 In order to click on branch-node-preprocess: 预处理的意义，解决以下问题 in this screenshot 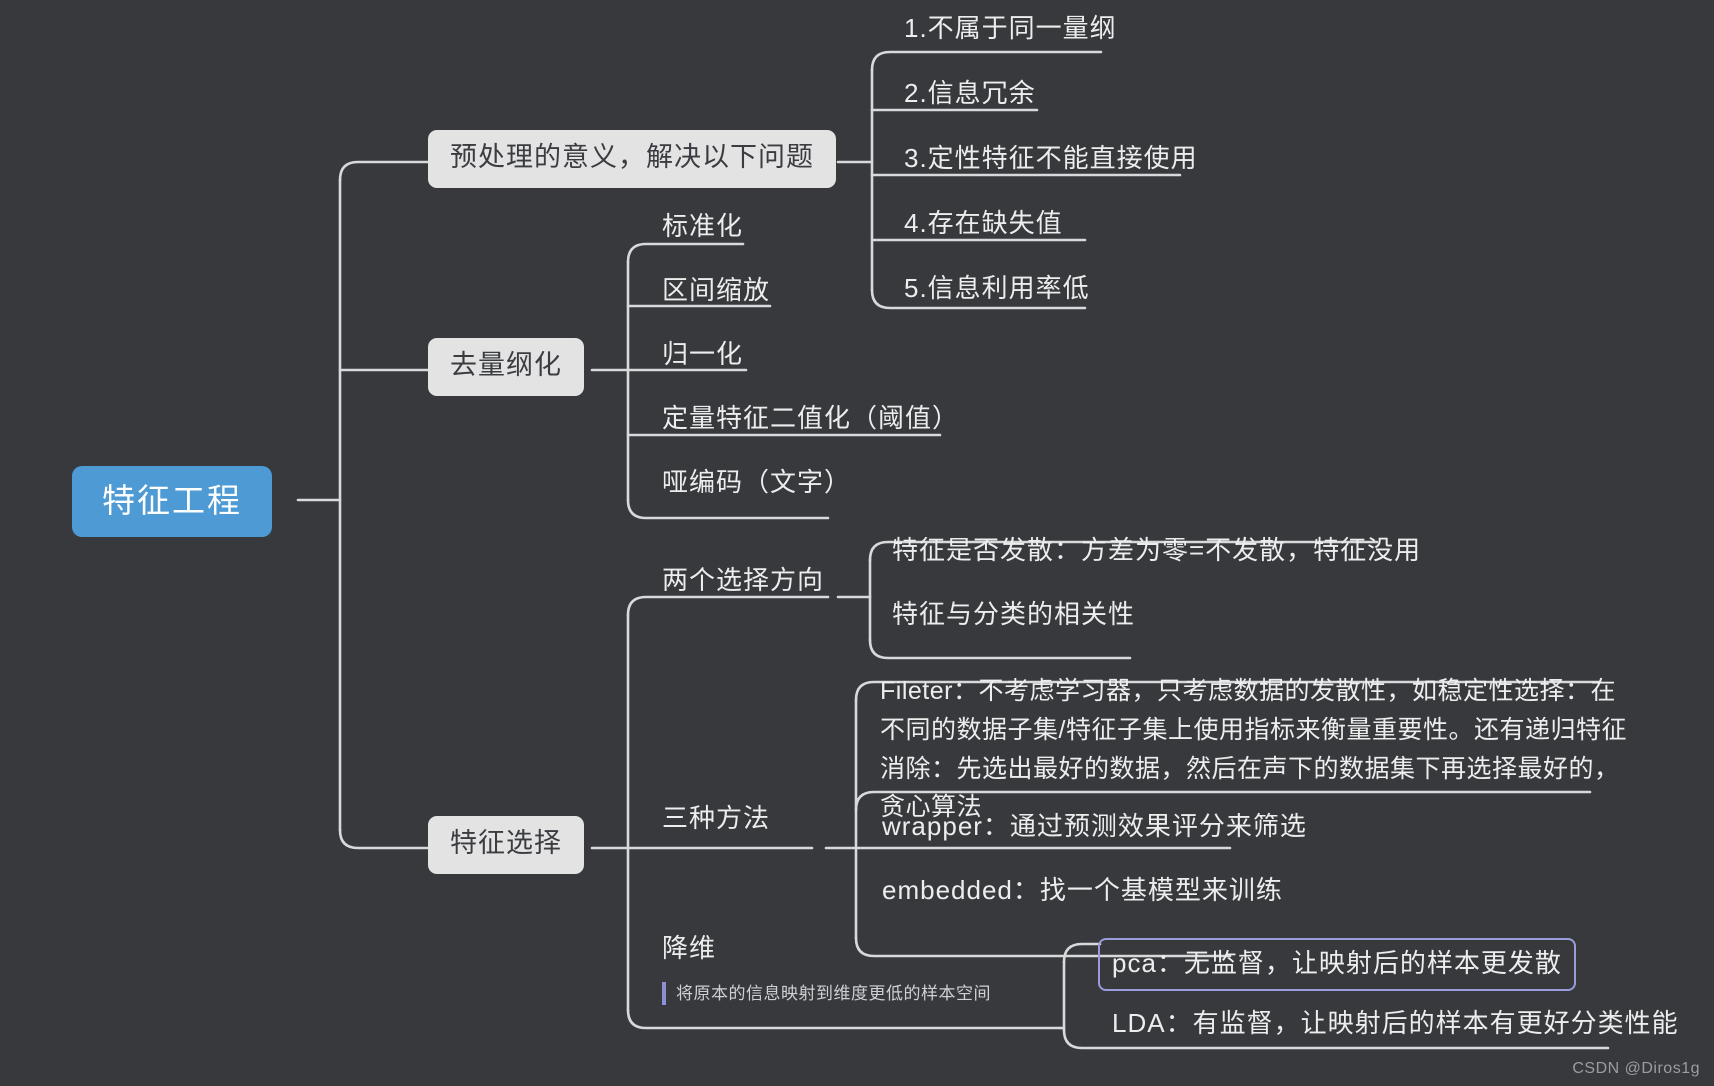, I will do `click(632, 159)`.